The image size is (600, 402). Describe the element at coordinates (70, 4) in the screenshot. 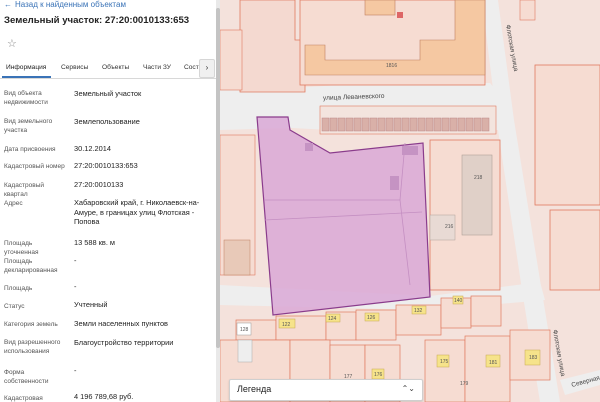

I see `back-link-label: Назад к найденным объектам` at that location.